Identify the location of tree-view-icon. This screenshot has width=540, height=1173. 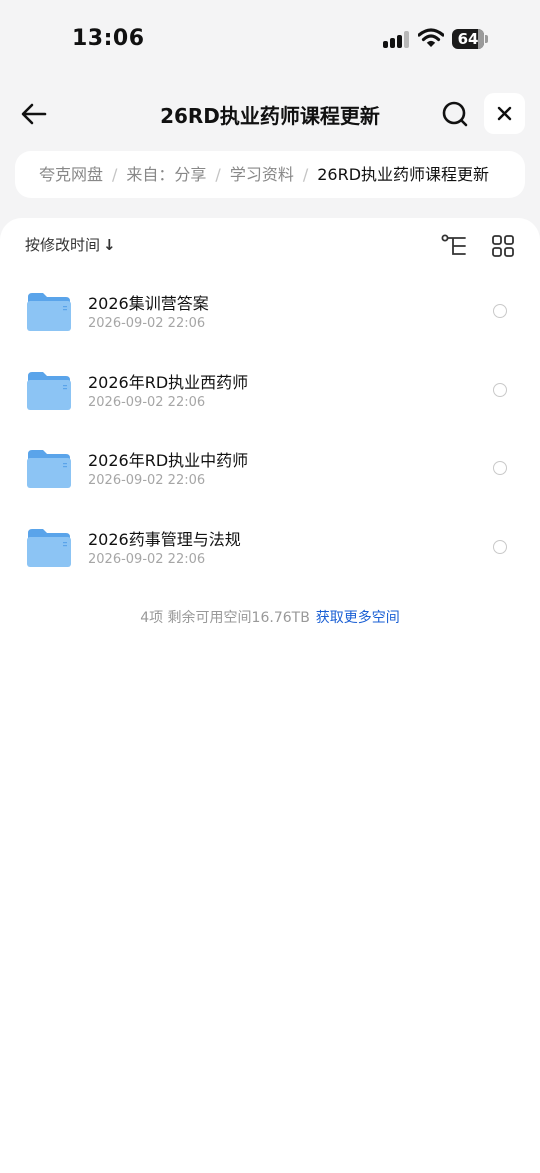
(454, 246).